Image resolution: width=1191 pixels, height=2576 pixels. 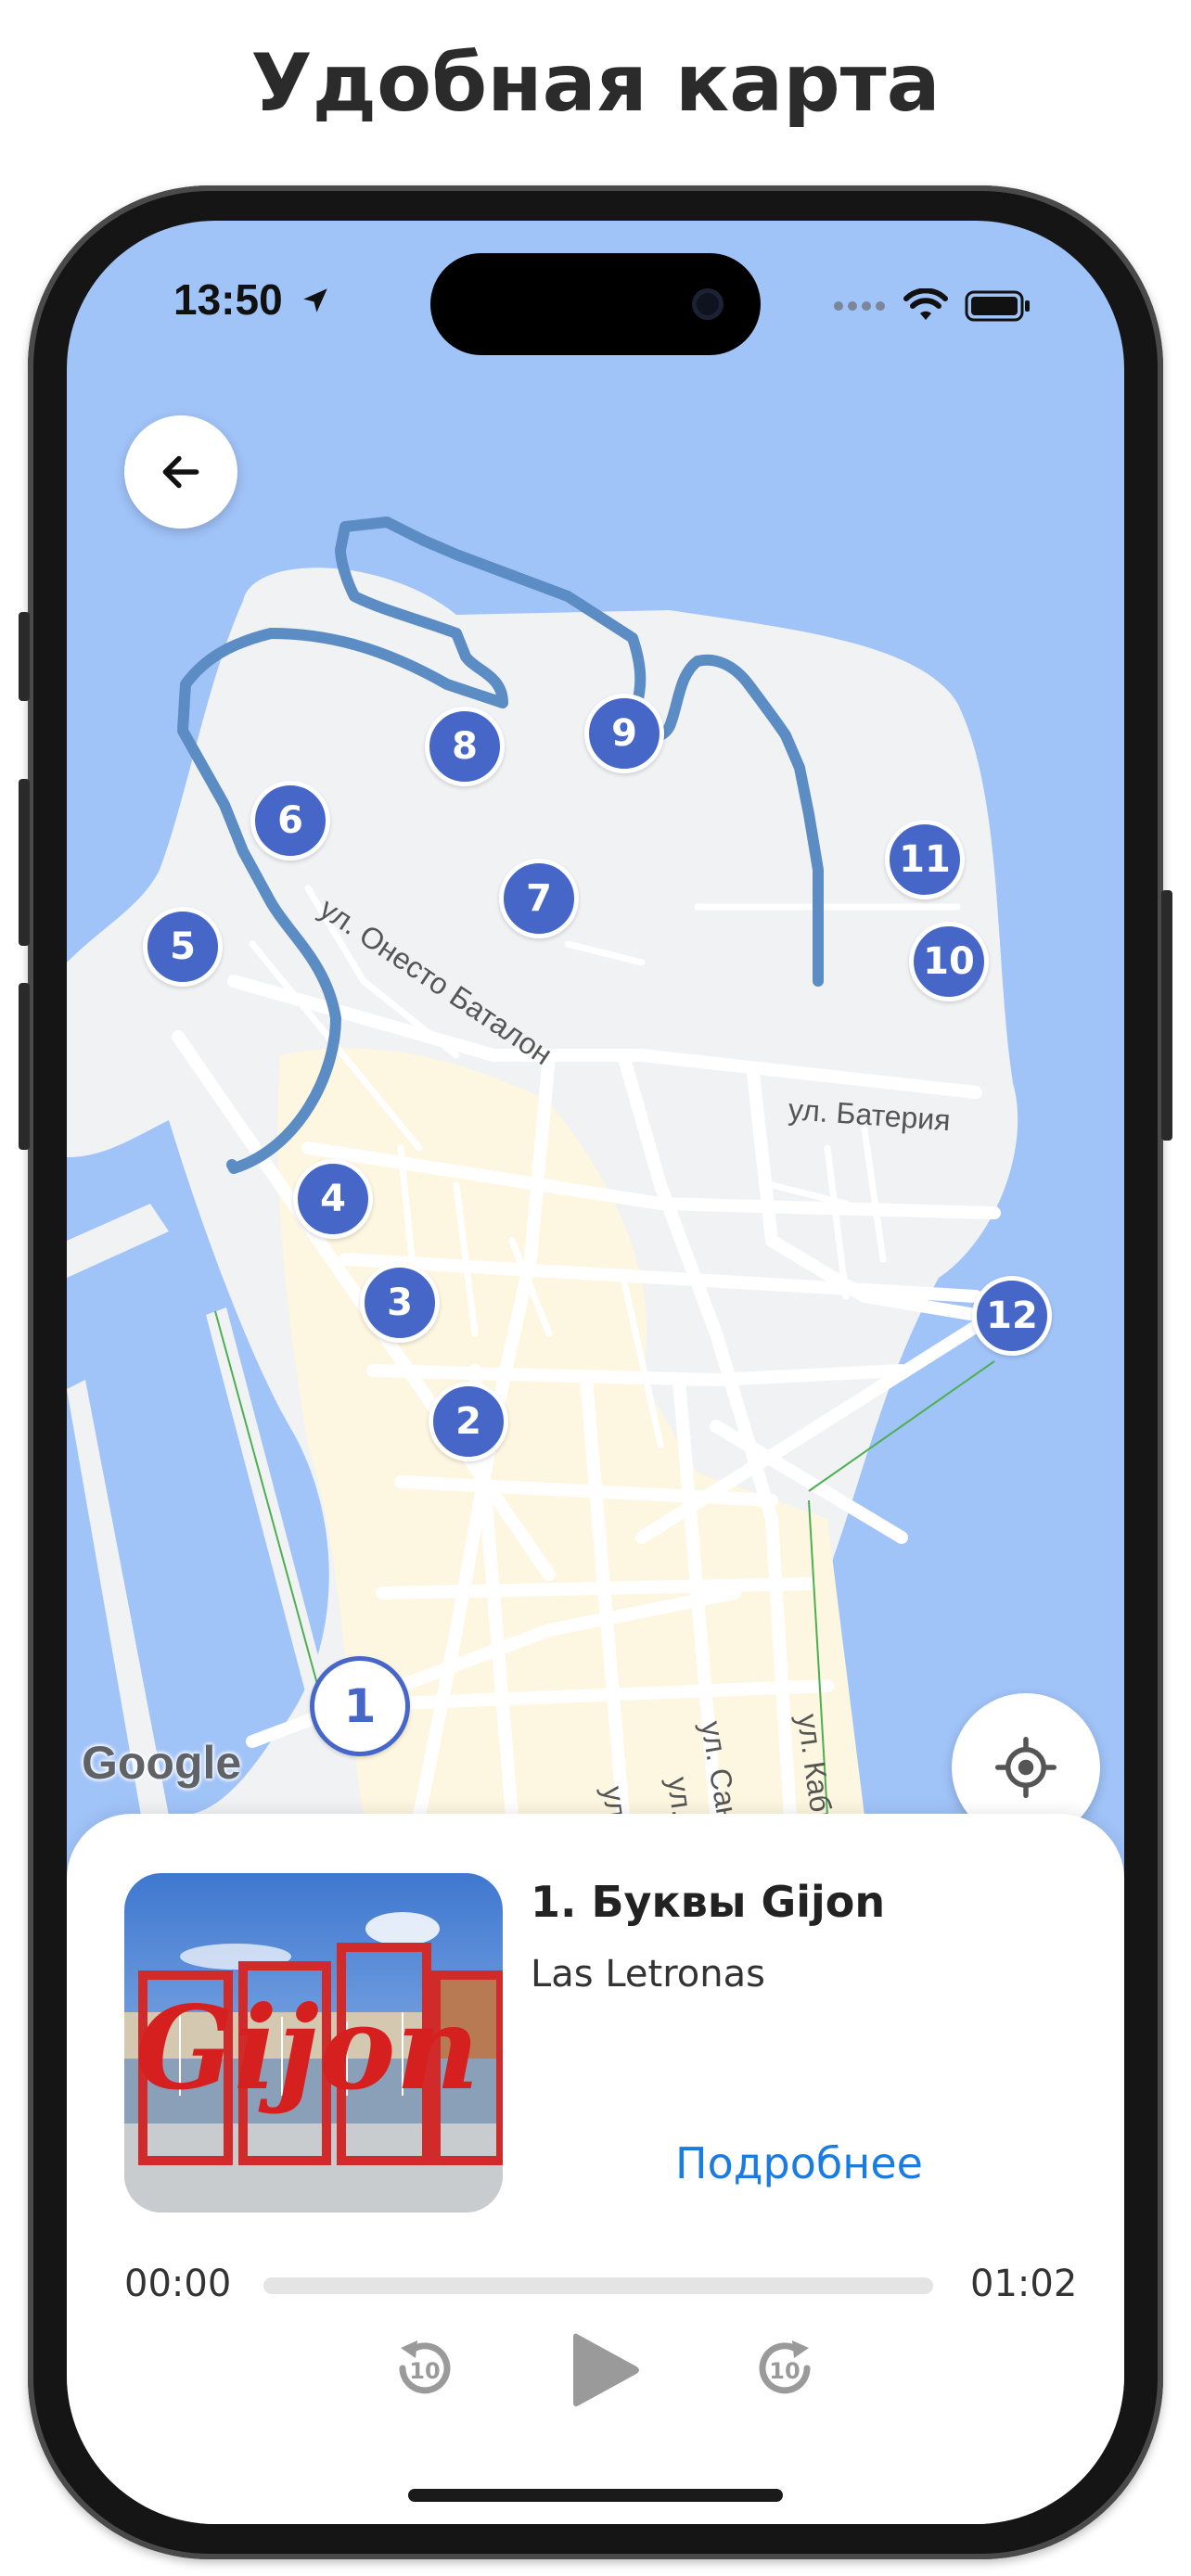 I want to click on status-time-text: 13:50, so click(x=228, y=299).